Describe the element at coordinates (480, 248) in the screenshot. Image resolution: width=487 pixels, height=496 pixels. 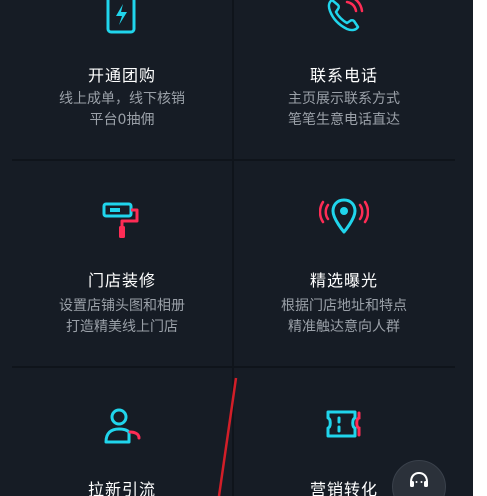
I see `scrollbar` at that location.